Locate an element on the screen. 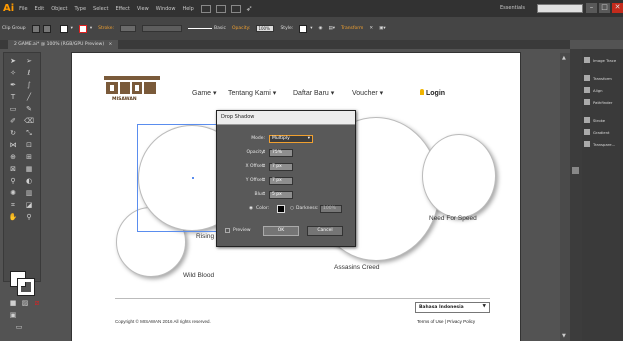 The height and width of the screenshot is (341, 623). y-offset-input: 7 px is located at coordinates (281, 181).